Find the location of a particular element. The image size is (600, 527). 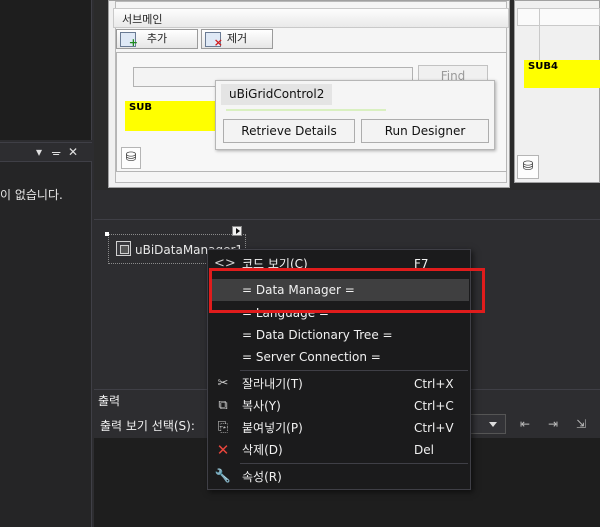

go-to-next-icon: ⇥ is located at coordinates (553, 424).